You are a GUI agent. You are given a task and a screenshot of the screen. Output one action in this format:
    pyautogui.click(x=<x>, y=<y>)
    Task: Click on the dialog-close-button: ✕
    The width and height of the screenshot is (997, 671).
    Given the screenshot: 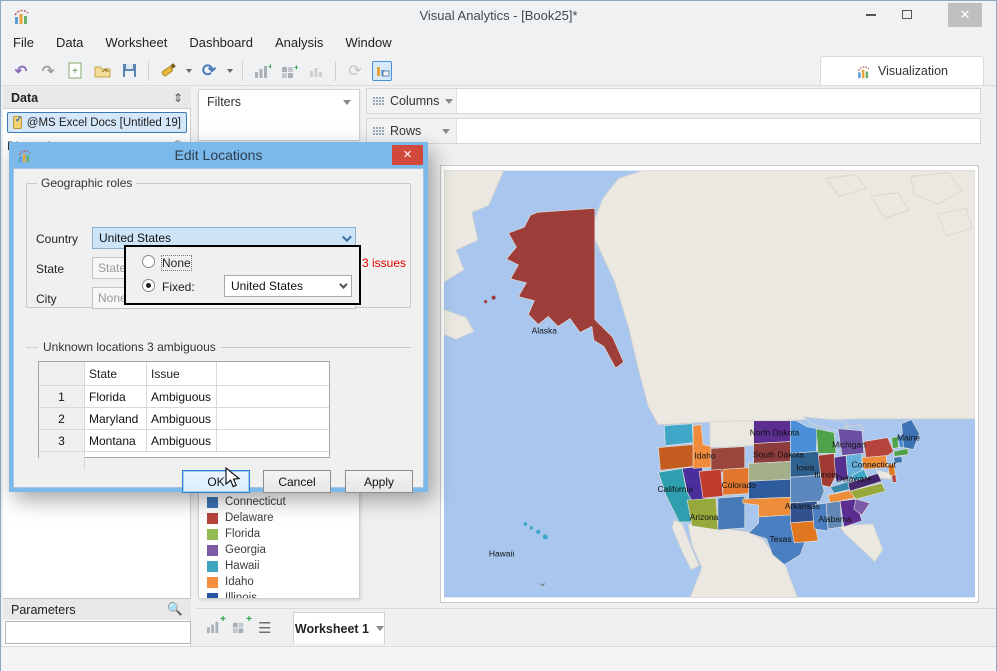 What is the action you would take?
    pyautogui.click(x=407, y=155)
    